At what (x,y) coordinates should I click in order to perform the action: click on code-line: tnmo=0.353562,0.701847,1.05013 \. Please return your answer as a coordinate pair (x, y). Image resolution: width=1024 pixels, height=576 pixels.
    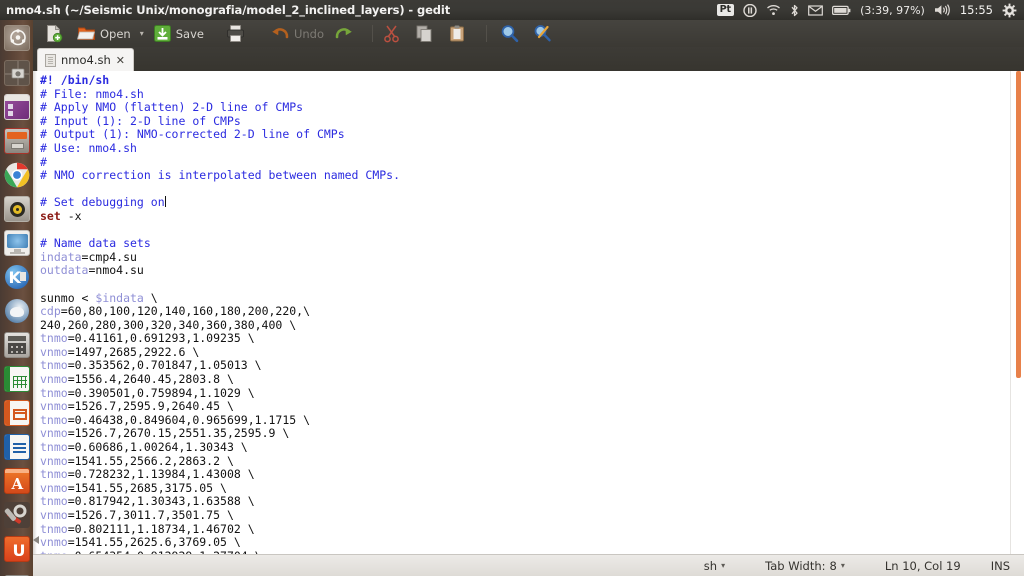
    Looking at the image, I should click on (151, 365).